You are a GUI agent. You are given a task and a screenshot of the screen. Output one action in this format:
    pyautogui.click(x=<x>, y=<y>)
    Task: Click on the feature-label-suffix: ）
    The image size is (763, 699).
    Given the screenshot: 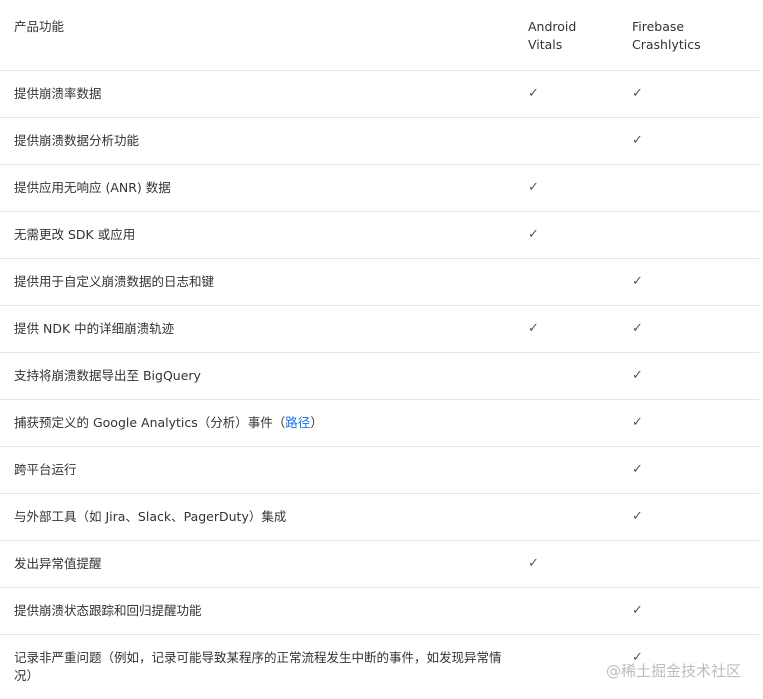 What is the action you would take?
    pyautogui.click(x=316, y=422)
    